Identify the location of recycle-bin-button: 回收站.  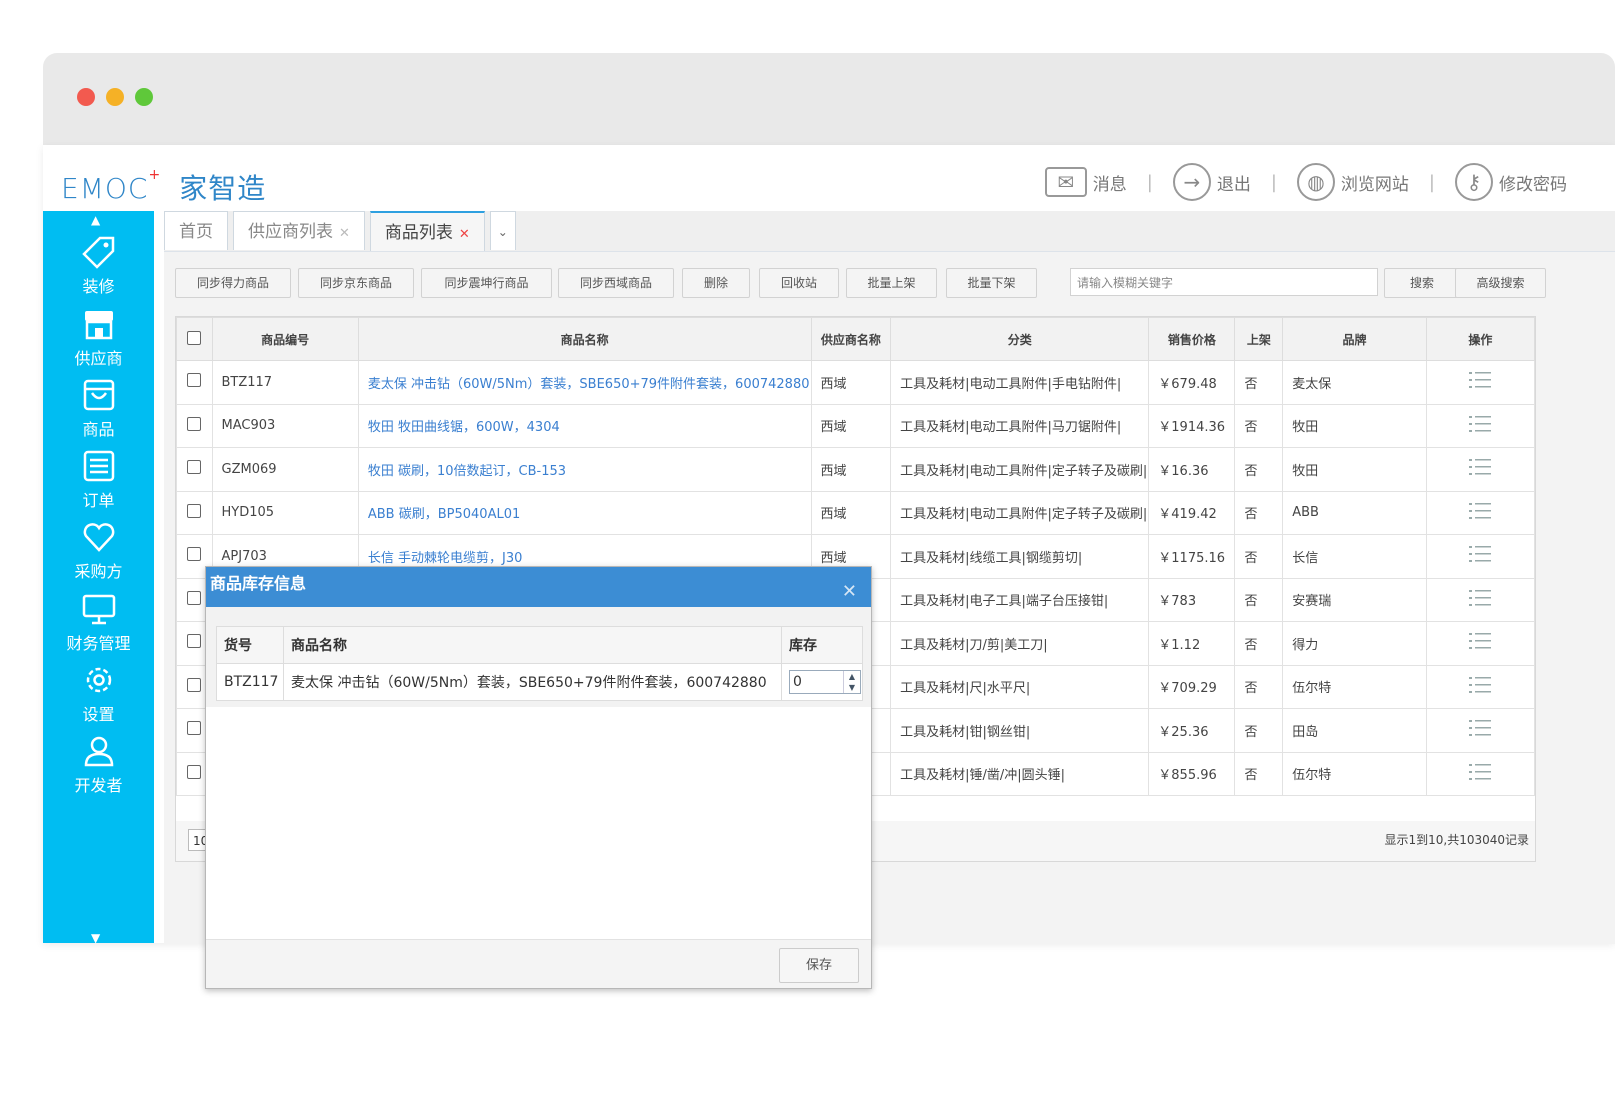
(799, 283).